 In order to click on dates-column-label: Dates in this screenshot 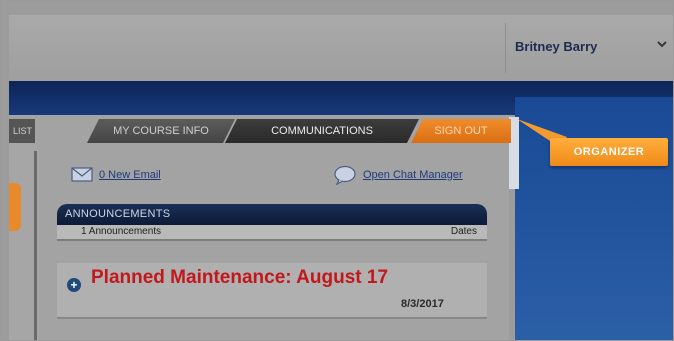, I will do `click(463, 231)`.